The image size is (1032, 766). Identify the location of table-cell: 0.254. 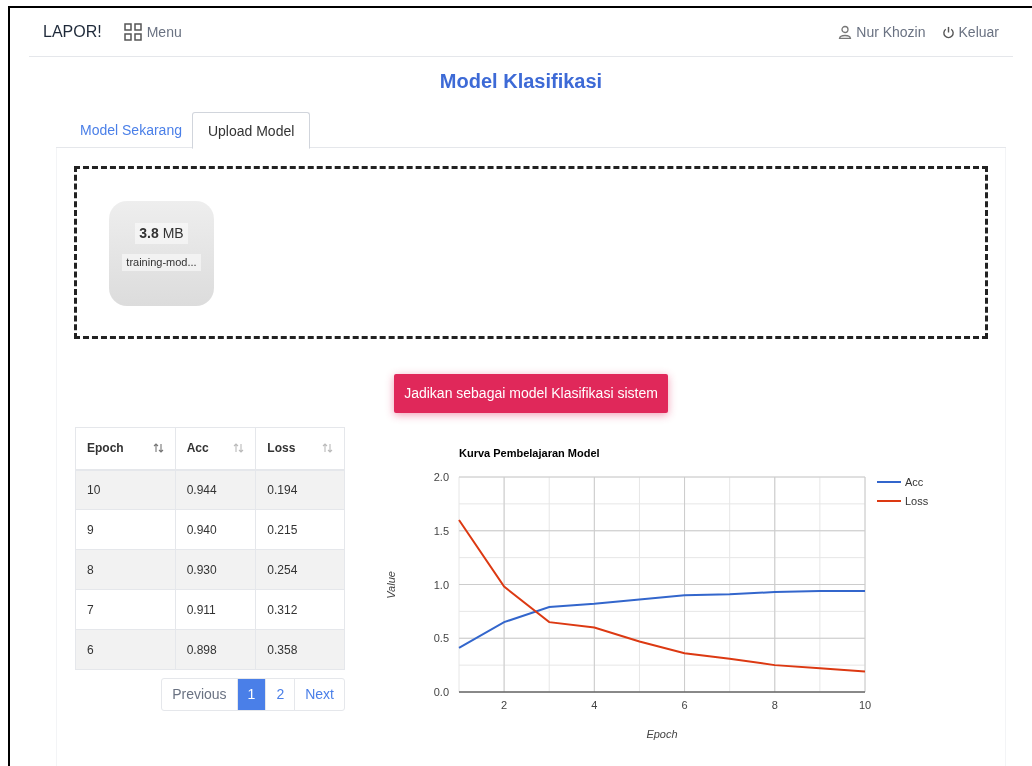
(300, 569).